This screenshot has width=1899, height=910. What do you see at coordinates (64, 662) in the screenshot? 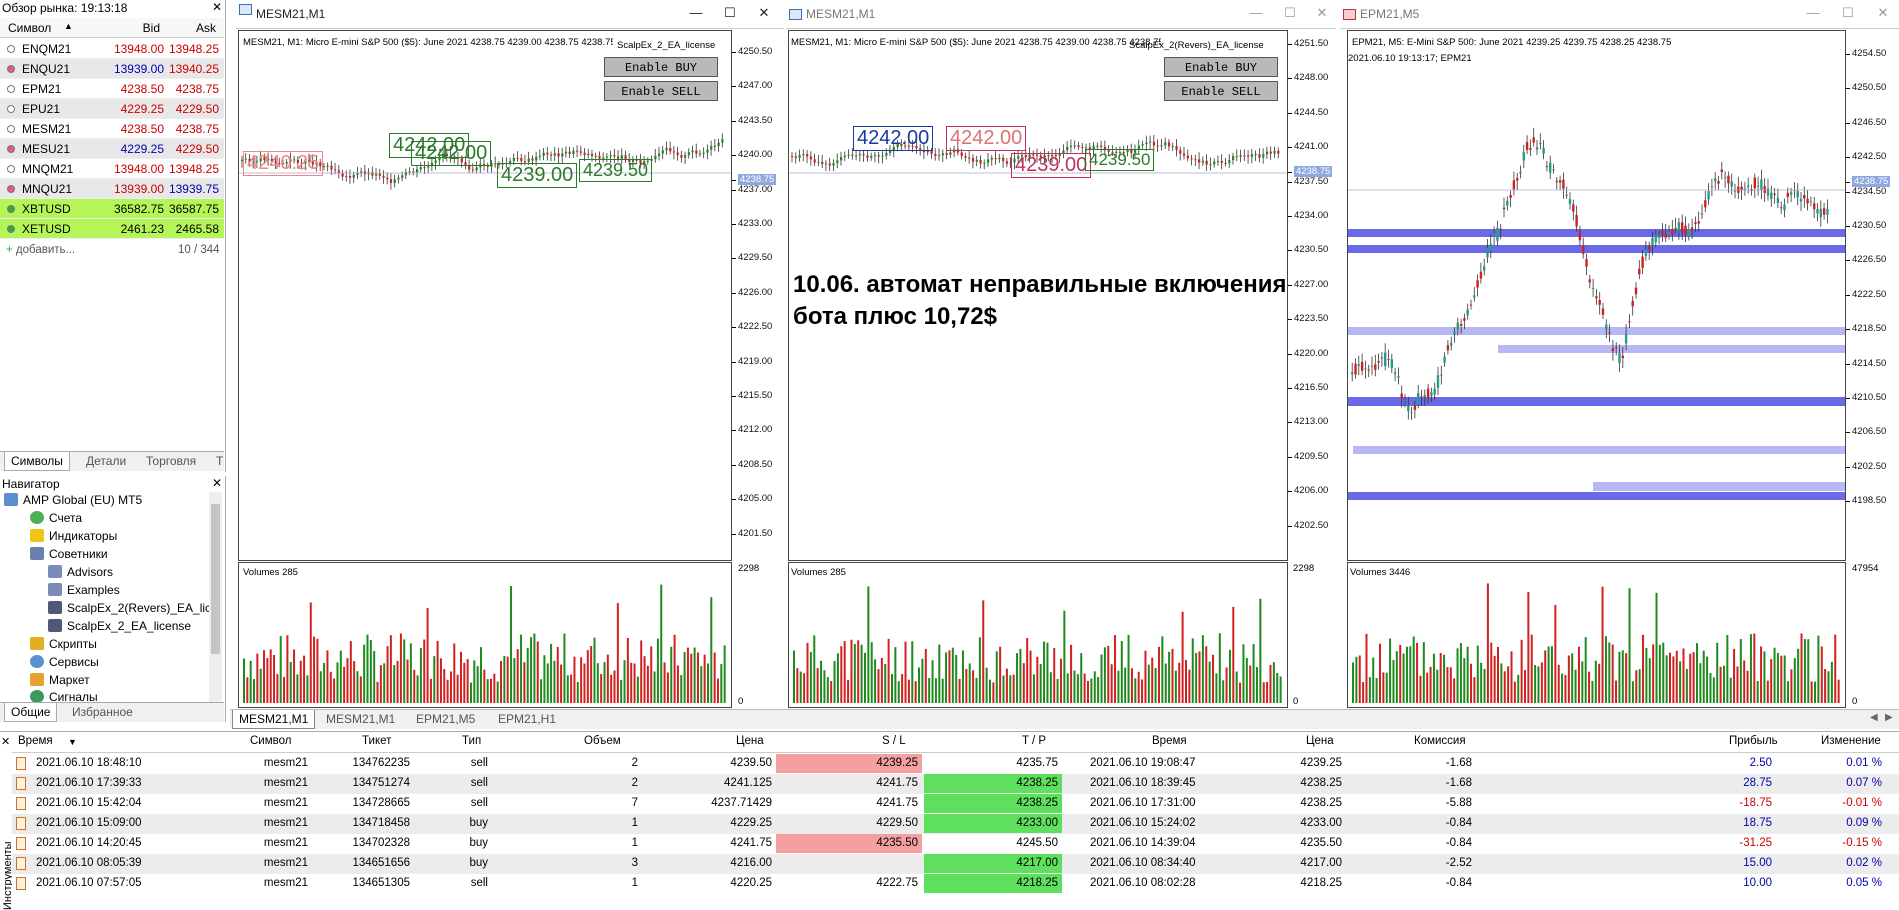
I see `nav-services: Сервисы` at bounding box center [64, 662].